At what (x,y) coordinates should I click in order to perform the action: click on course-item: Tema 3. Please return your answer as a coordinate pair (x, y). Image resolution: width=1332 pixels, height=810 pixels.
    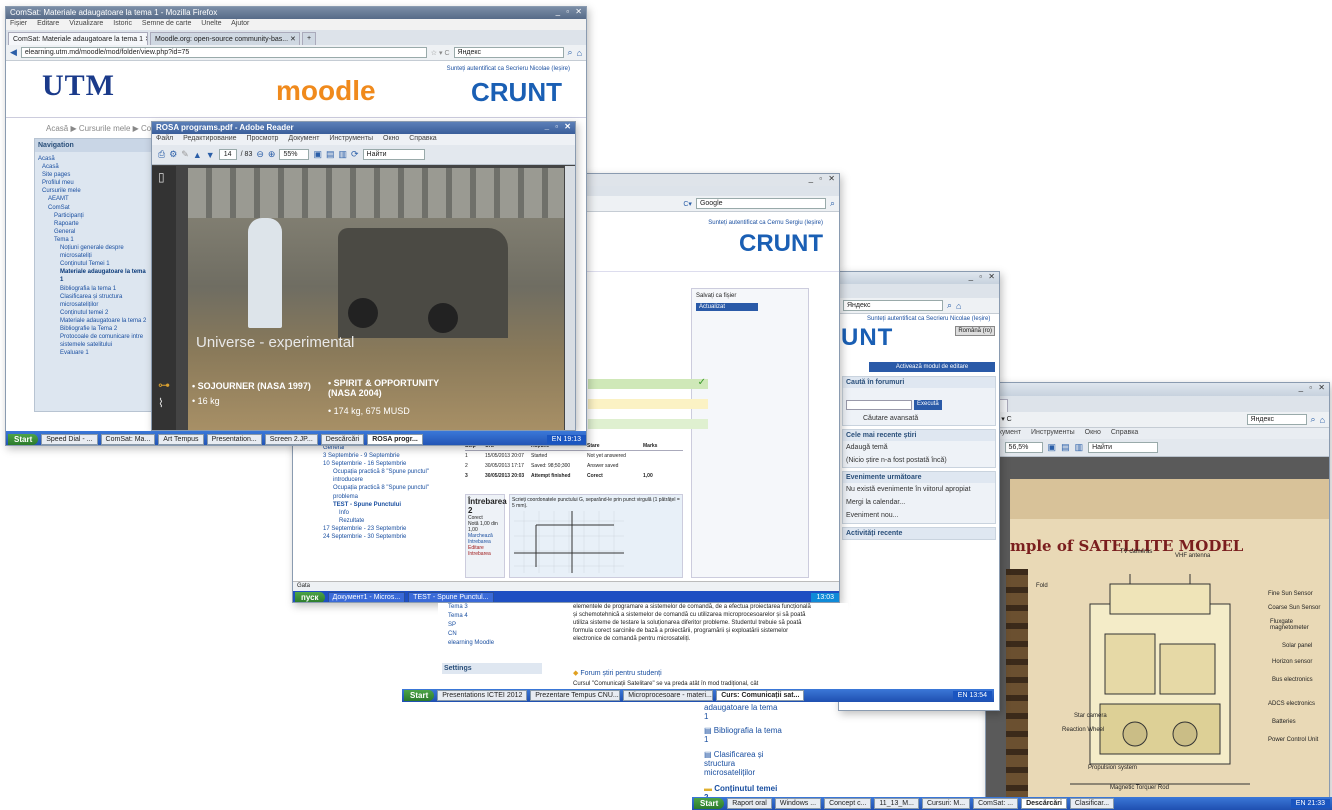
    Looking at the image, I should click on (471, 607).